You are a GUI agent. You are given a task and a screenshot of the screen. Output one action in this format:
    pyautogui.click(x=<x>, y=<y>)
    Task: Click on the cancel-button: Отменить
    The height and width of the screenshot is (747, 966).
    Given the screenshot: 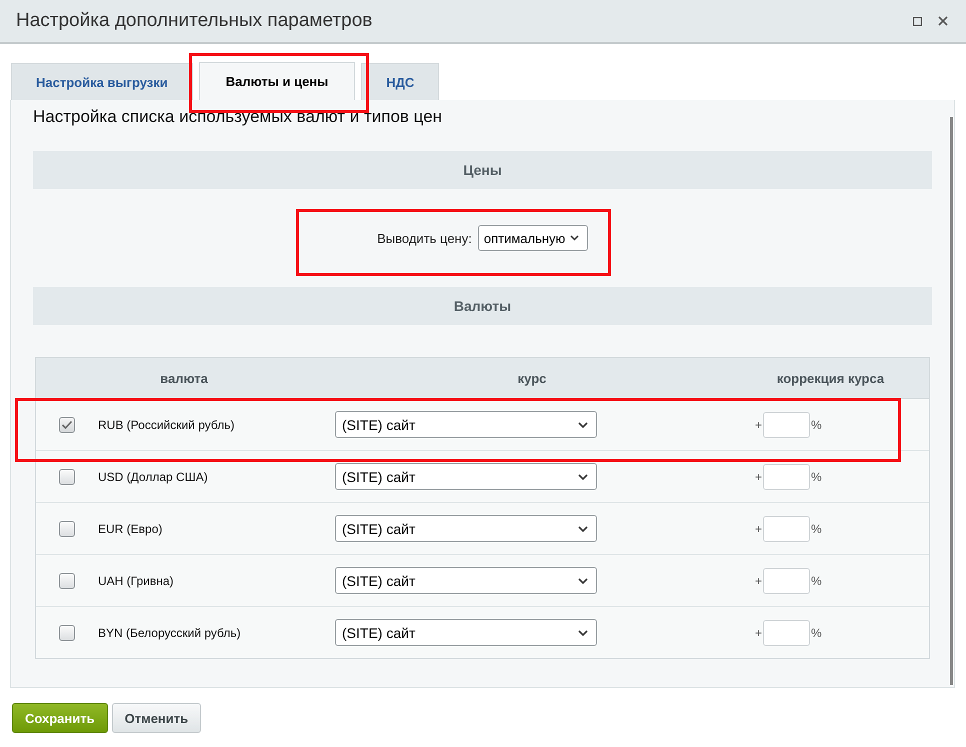 What is the action you would take?
    pyautogui.click(x=157, y=718)
    